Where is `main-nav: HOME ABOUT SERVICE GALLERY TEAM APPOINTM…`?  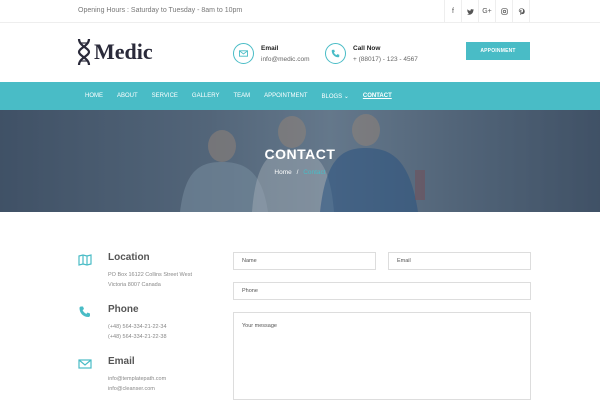
main-nav: HOME ABOUT SERVICE GALLERY TEAM APPOINTM… is located at coordinates (300, 96).